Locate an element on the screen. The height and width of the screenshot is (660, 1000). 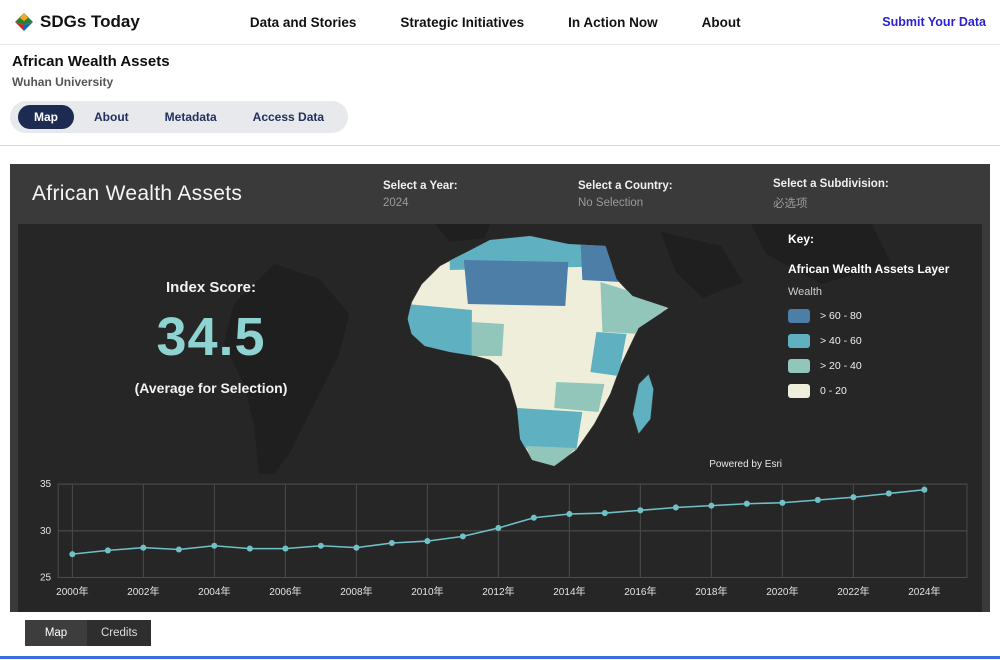
nav-item-about: About is located at coordinates (721, 22).